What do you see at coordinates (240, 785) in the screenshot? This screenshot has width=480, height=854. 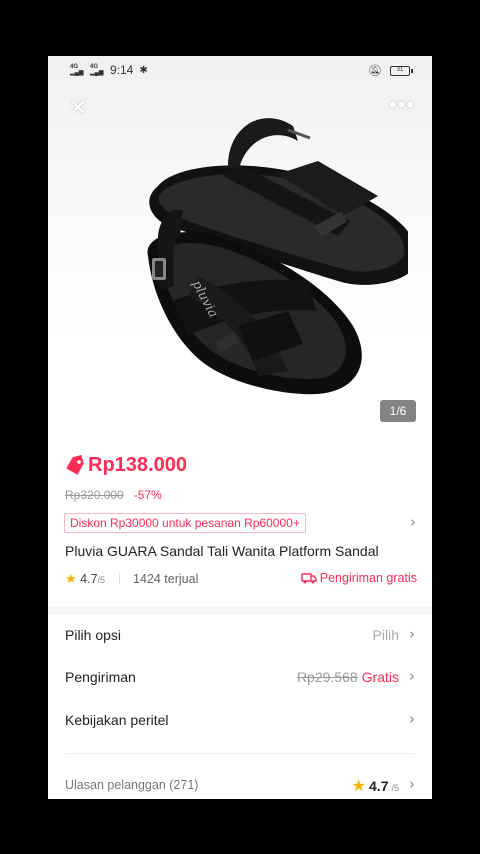 I see `customer-reviews-row: Ulasan pelanggan (271) ★ 4.7/5 ›` at bounding box center [240, 785].